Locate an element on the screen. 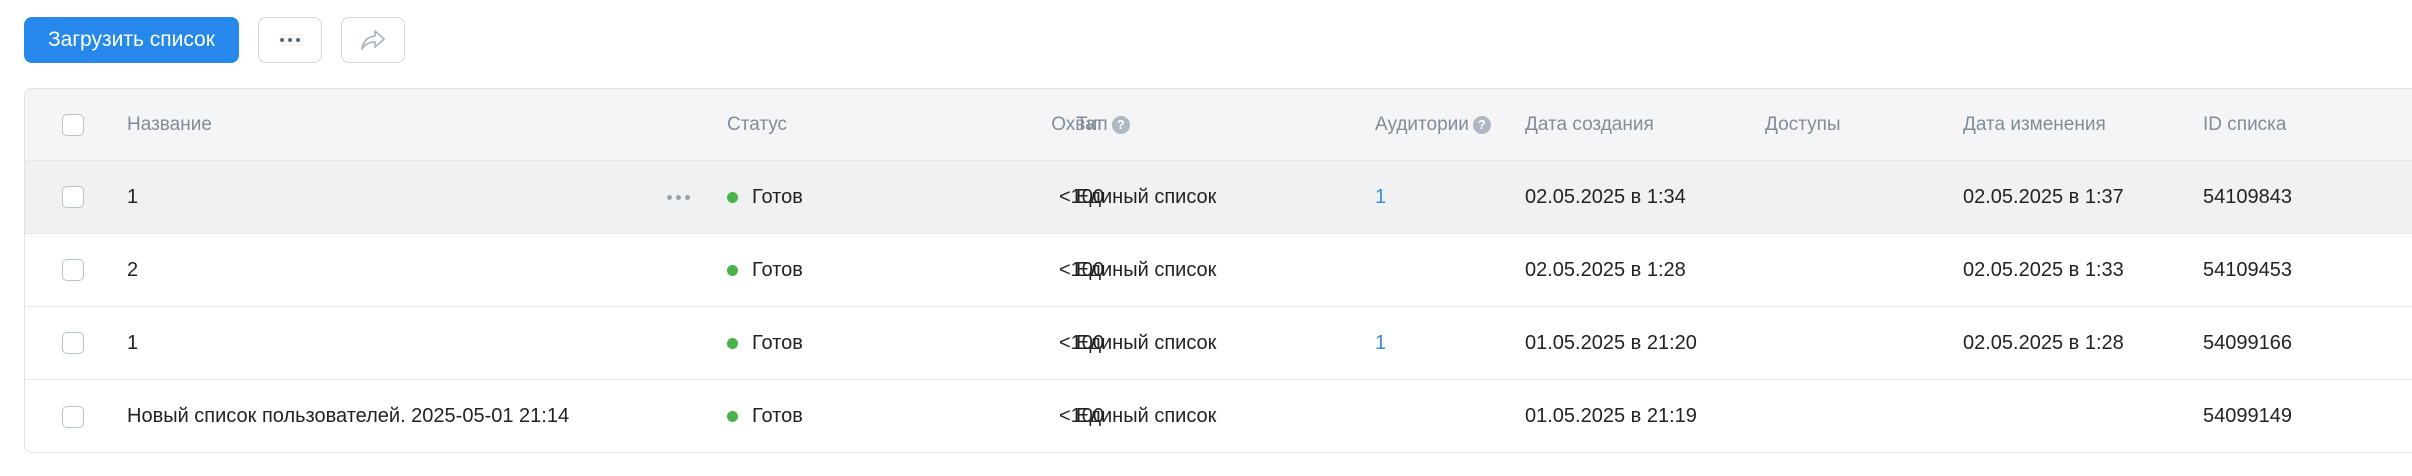 The height and width of the screenshot is (476, 2412). more-button is located at coordinates (289, 40).